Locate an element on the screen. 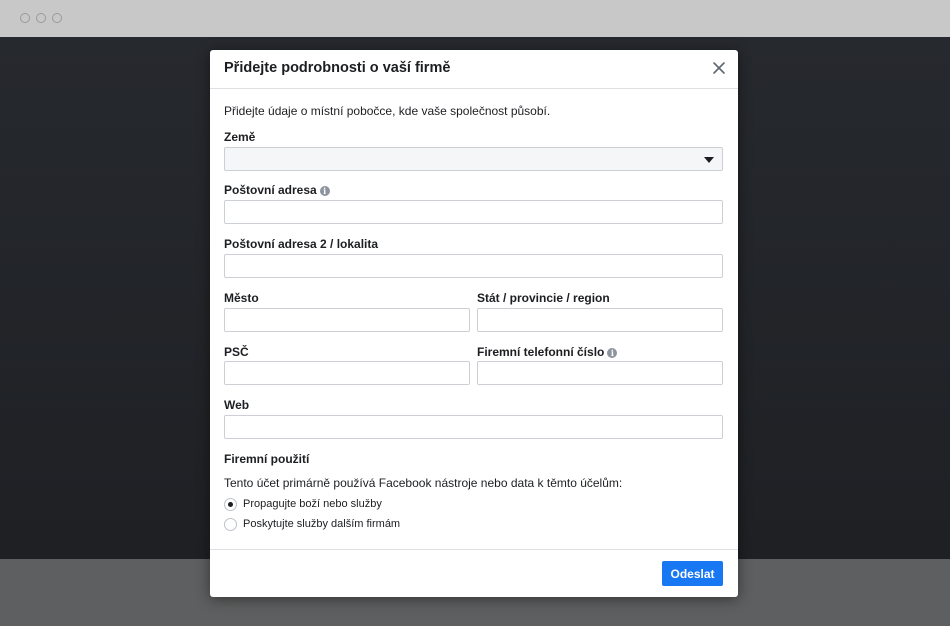 This screenshot has height=626, width=950. state-label: Stát / provincie / region is located at coordinates (543, 298).